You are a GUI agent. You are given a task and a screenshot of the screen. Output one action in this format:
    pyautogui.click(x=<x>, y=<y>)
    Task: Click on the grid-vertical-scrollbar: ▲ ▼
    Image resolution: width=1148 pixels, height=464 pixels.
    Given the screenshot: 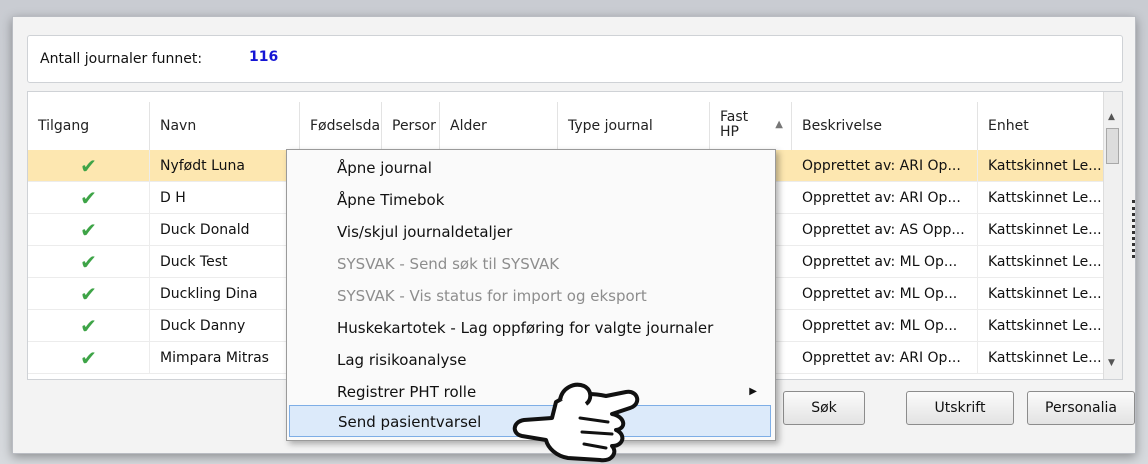 What is the action you would take?
    pyautogui.click(x=1112, y=235)
    